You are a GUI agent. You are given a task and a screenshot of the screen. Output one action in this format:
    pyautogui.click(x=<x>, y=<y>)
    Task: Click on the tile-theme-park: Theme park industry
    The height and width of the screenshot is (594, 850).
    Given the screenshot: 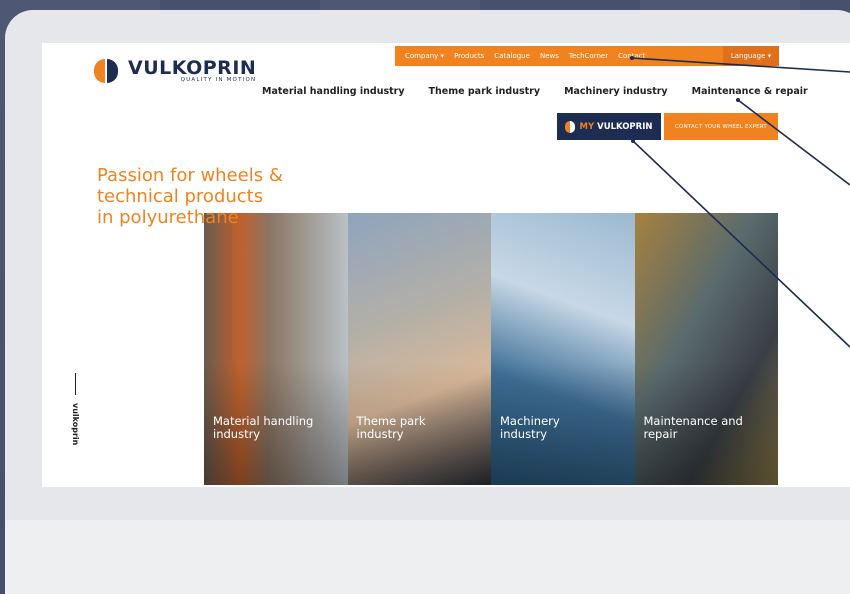 What is the action you would take?
    pyautogui.click(x=419, y=349)
    